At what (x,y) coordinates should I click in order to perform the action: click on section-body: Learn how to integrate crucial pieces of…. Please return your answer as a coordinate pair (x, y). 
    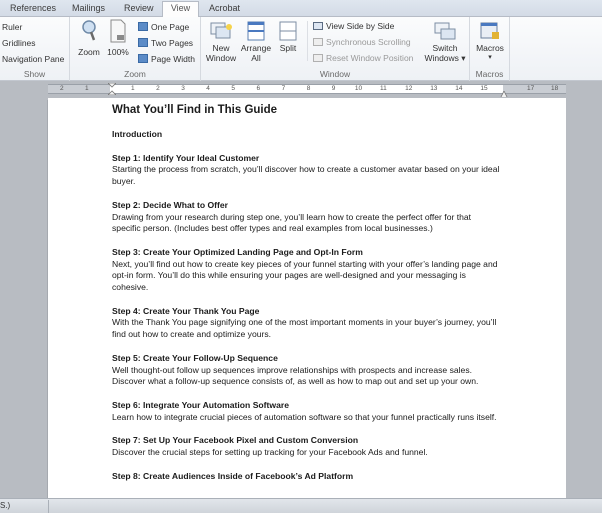
    Looking at the image, I should click on (304, 416).